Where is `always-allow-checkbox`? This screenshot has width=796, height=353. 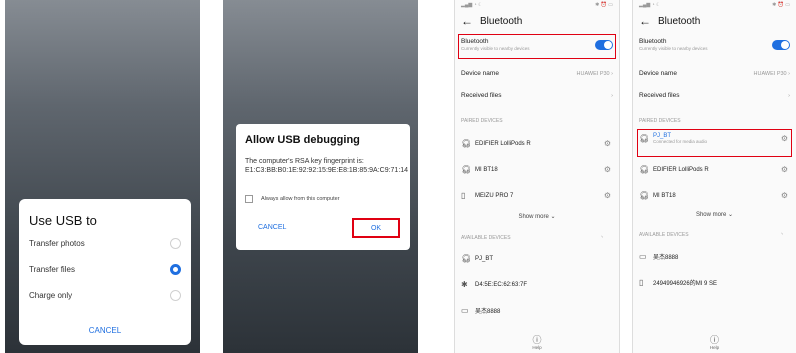 always-allow-checkbox is located at coordinates (249, 199).